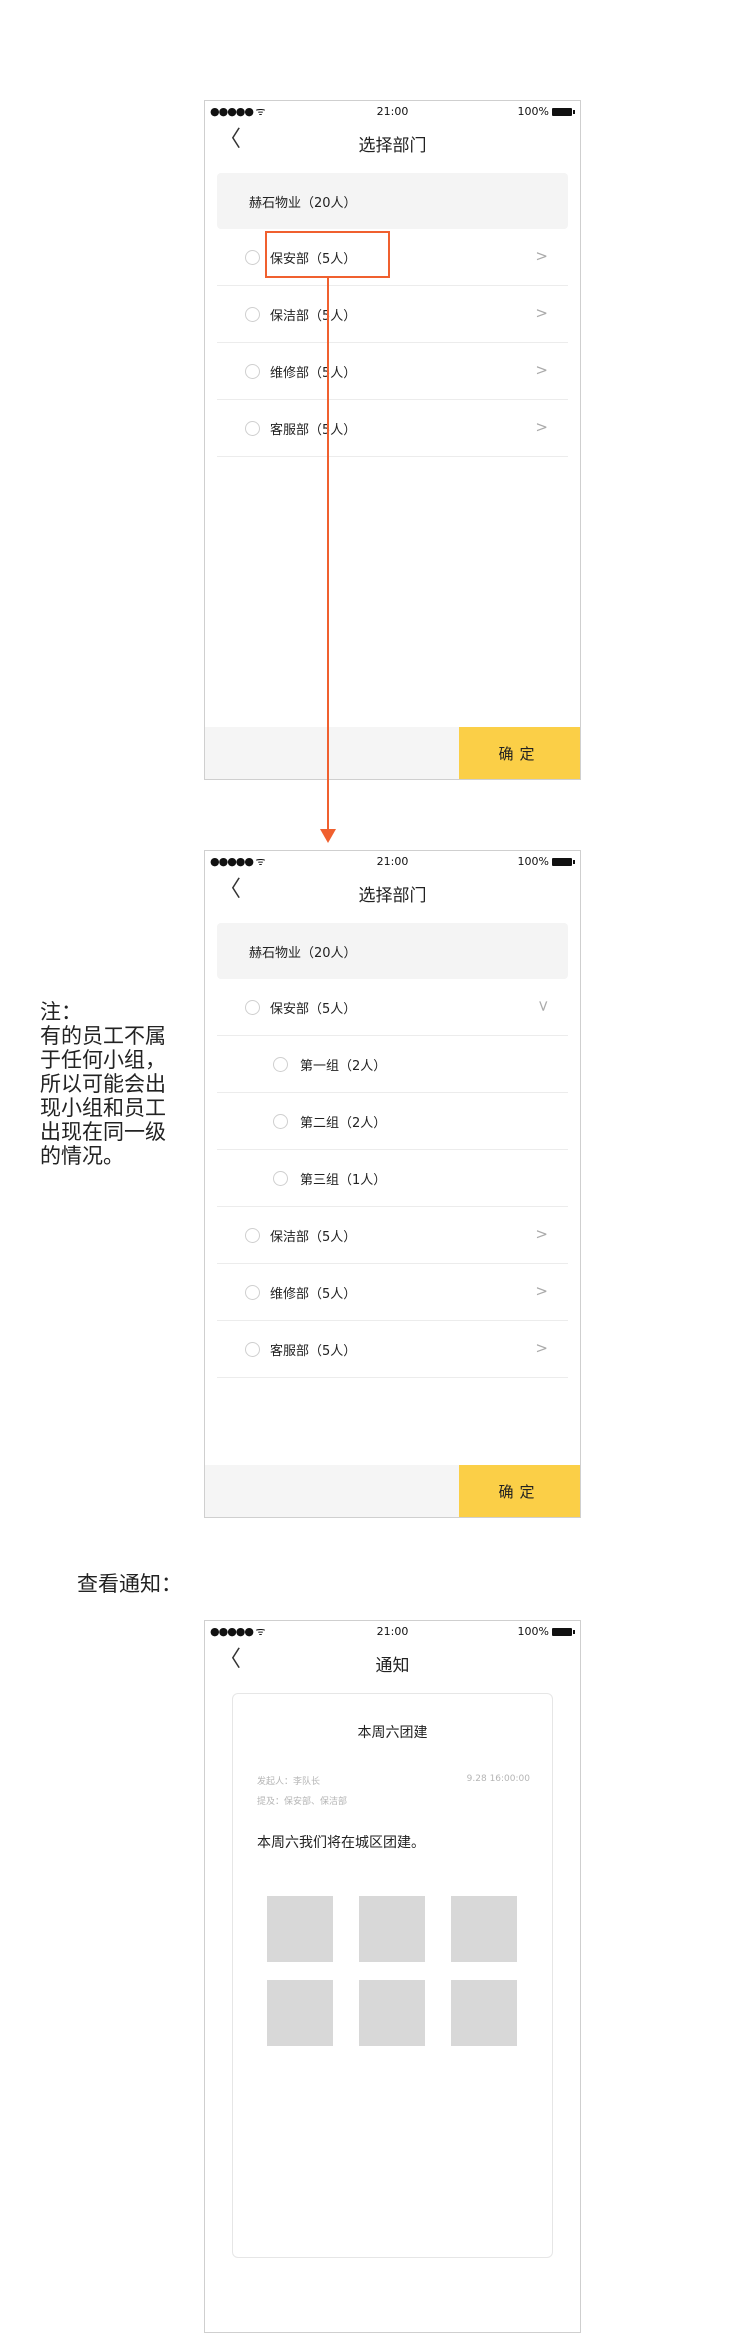  I want to click on note-line: 有的员工不属, so click(103, 1036).